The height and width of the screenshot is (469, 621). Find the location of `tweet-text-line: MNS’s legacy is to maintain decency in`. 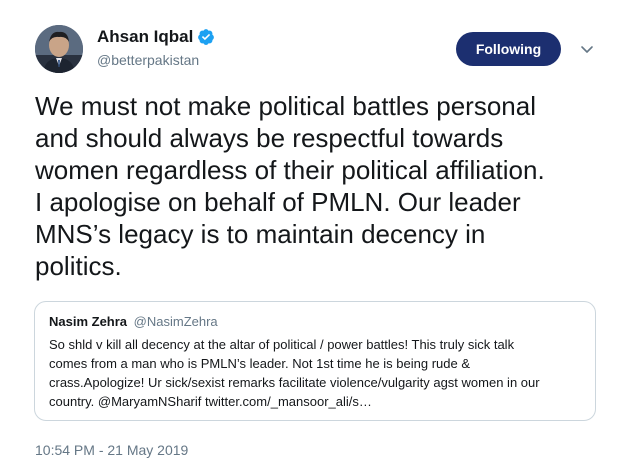

tweet-text-line: MNS’s legacy is to maintain decency in is located at coordinates (260, 234).